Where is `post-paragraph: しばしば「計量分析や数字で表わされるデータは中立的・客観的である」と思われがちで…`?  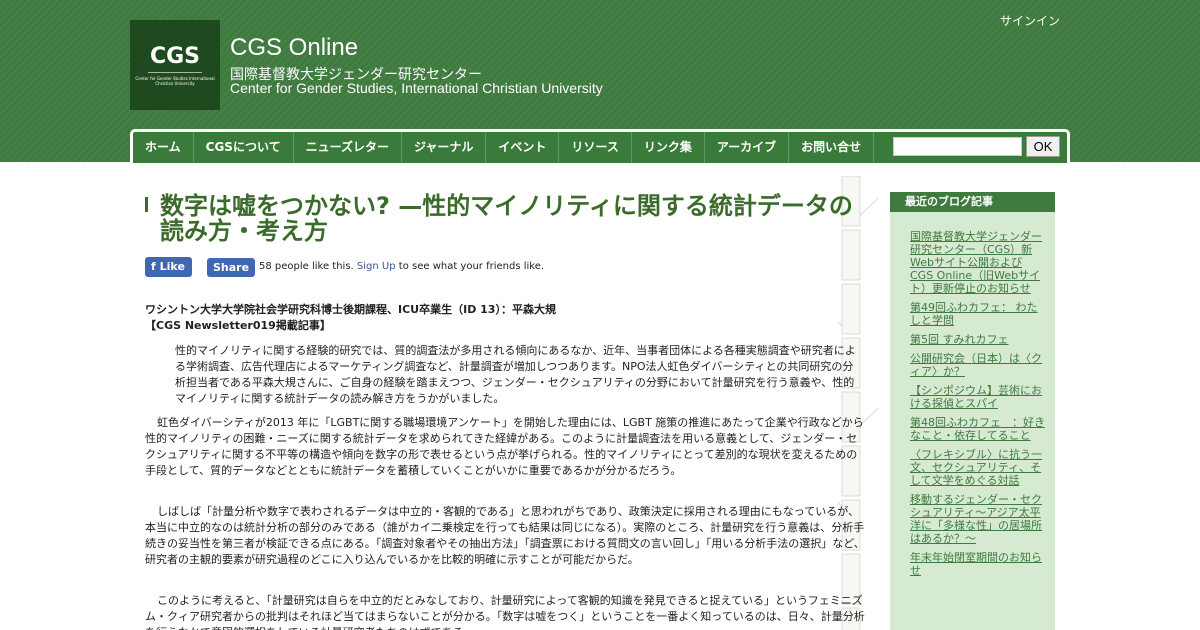 post-paragraph: しばしば「計量分析や数字で表わされるデータは中立的・客観的である」と思われがちで… is located at coordinates (505, 535).